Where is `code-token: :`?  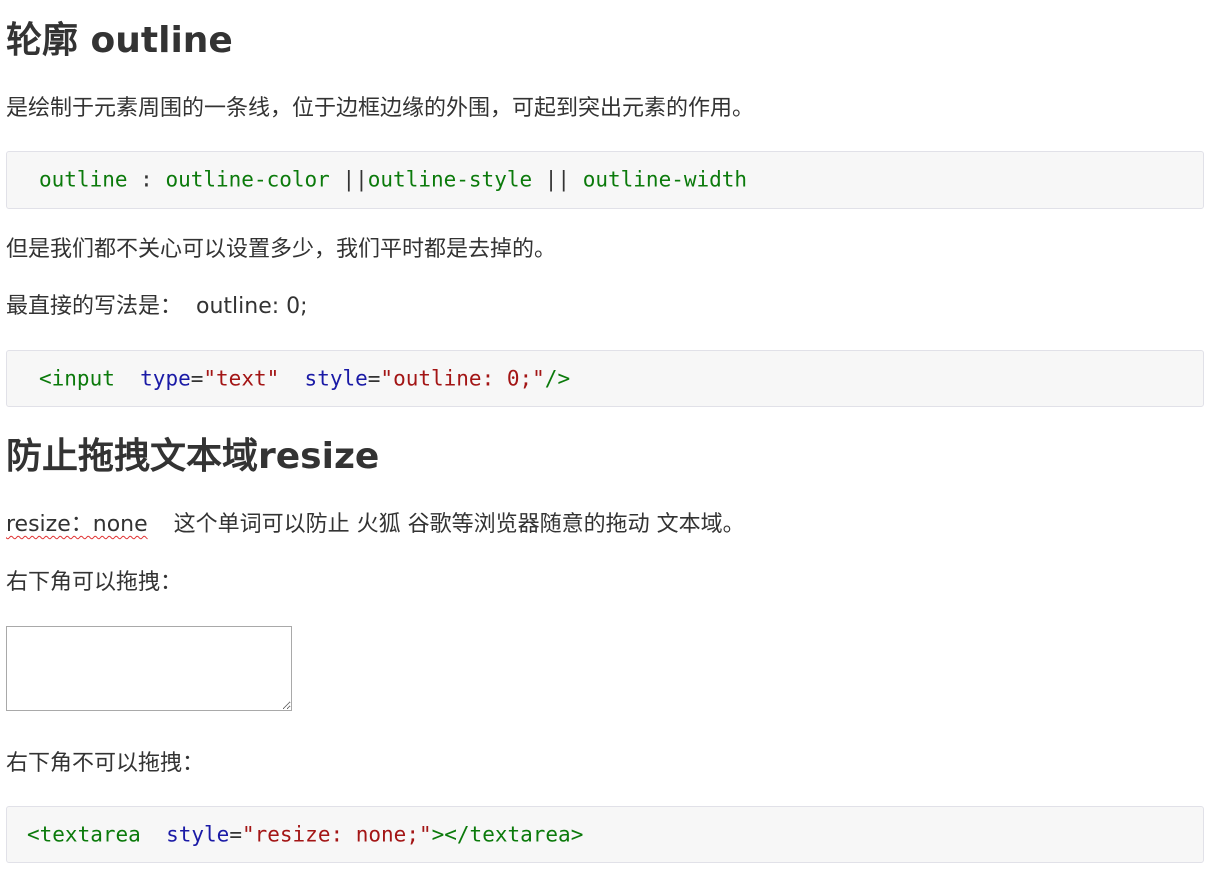
code-token: : is located at coordinates (146, 179).